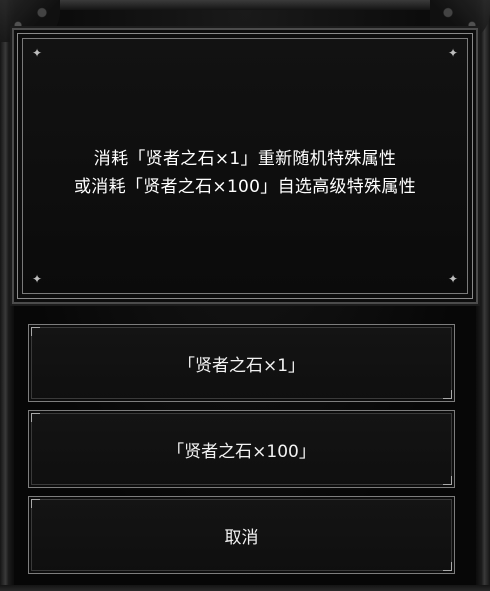 The width and height of the screenshot is (490, 591). I want to click on option-label: 取消, so click(241, 537).